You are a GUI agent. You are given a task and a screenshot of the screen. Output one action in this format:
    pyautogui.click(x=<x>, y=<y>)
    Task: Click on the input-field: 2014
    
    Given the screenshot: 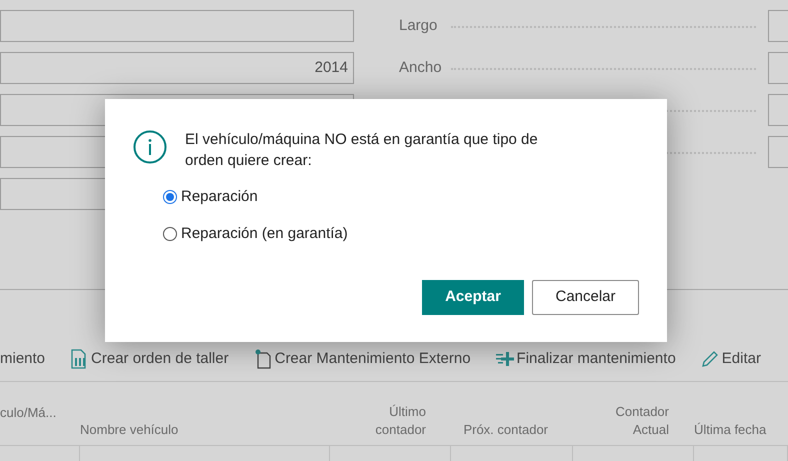 What is the action you would take?
    pyautogui.click(x=177, y=68)
    